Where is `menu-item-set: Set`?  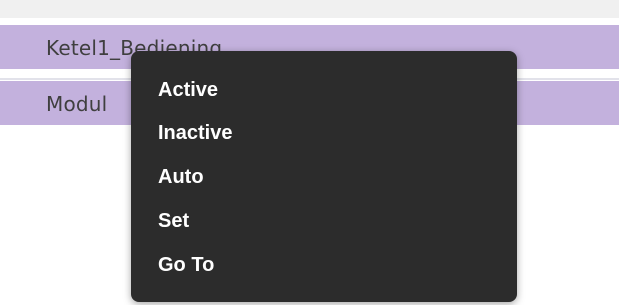 menu-item-set: Set is located at coordinates (173, 221).